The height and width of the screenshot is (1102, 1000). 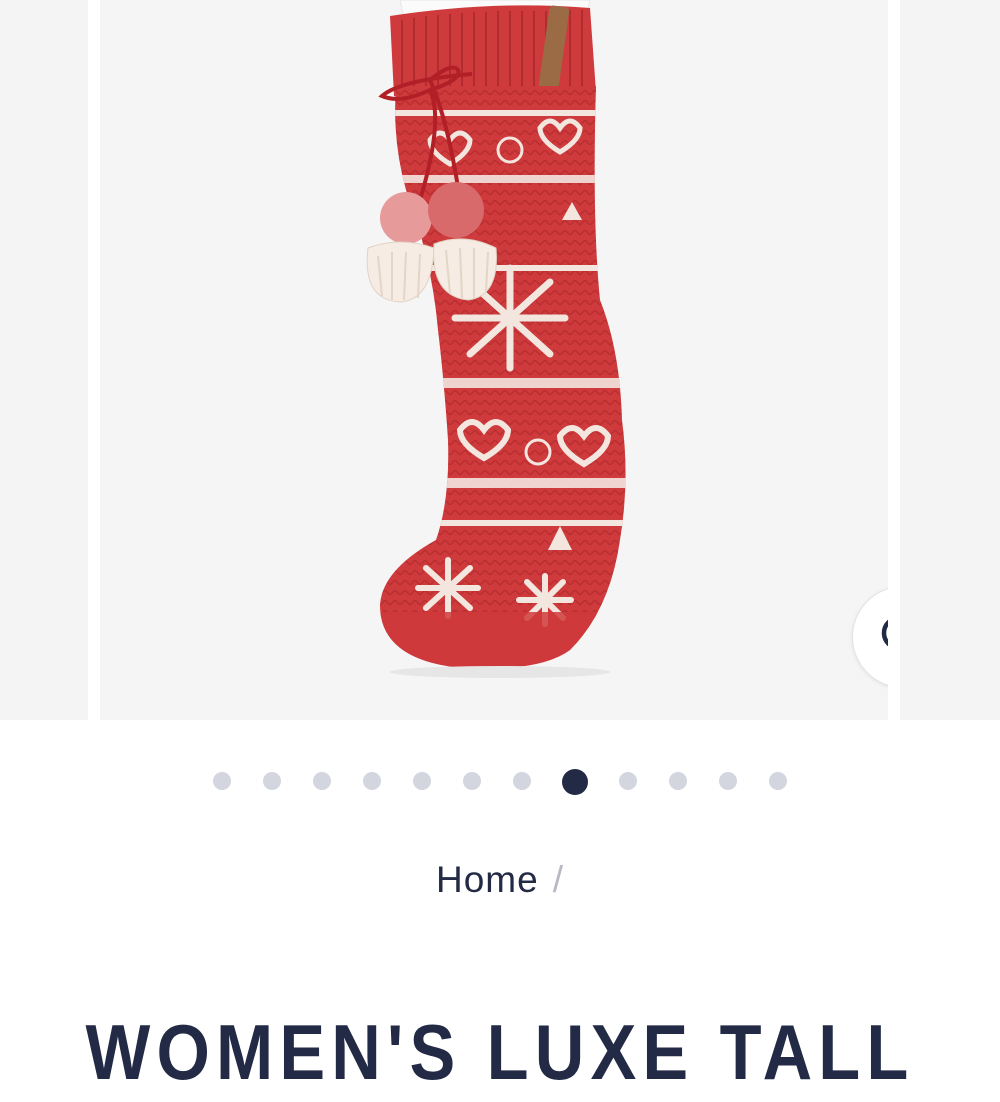 I want to click on breadcrumb-home-link: Home, so click(x=487, y=880).